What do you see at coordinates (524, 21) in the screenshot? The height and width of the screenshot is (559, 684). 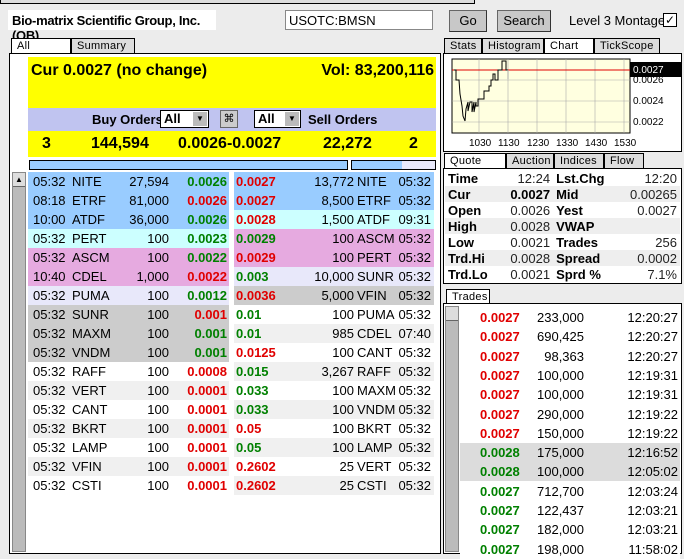 I see `search-button: Search` at bounding box center [524, 21].